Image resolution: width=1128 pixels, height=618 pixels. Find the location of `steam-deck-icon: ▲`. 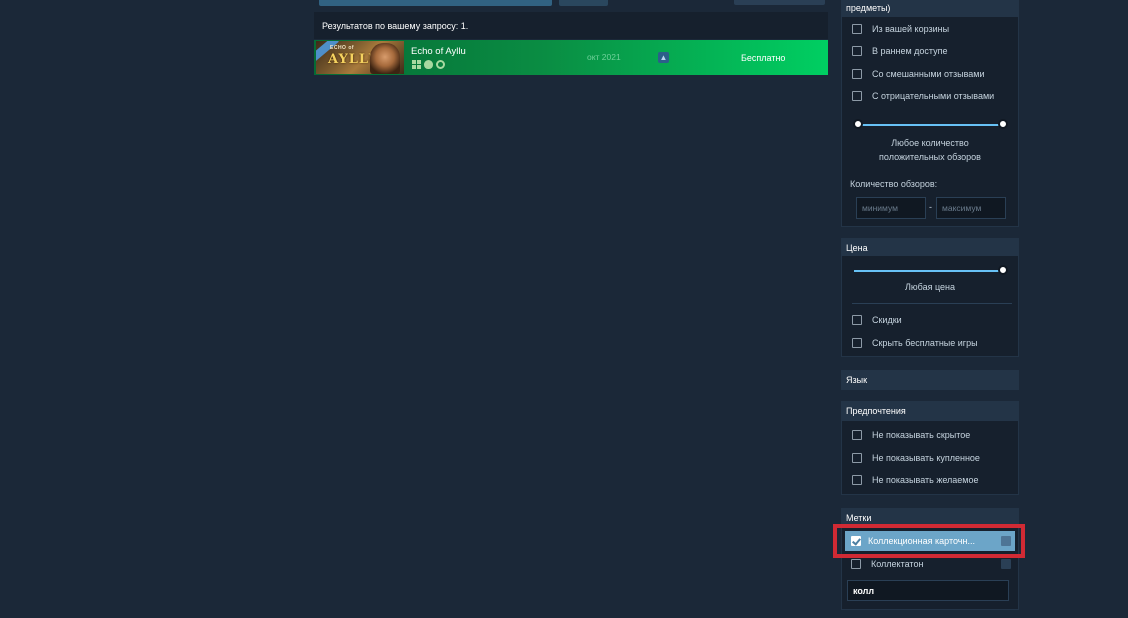

steam-deck-icon: ▲ is located at coordinates (663, 57).